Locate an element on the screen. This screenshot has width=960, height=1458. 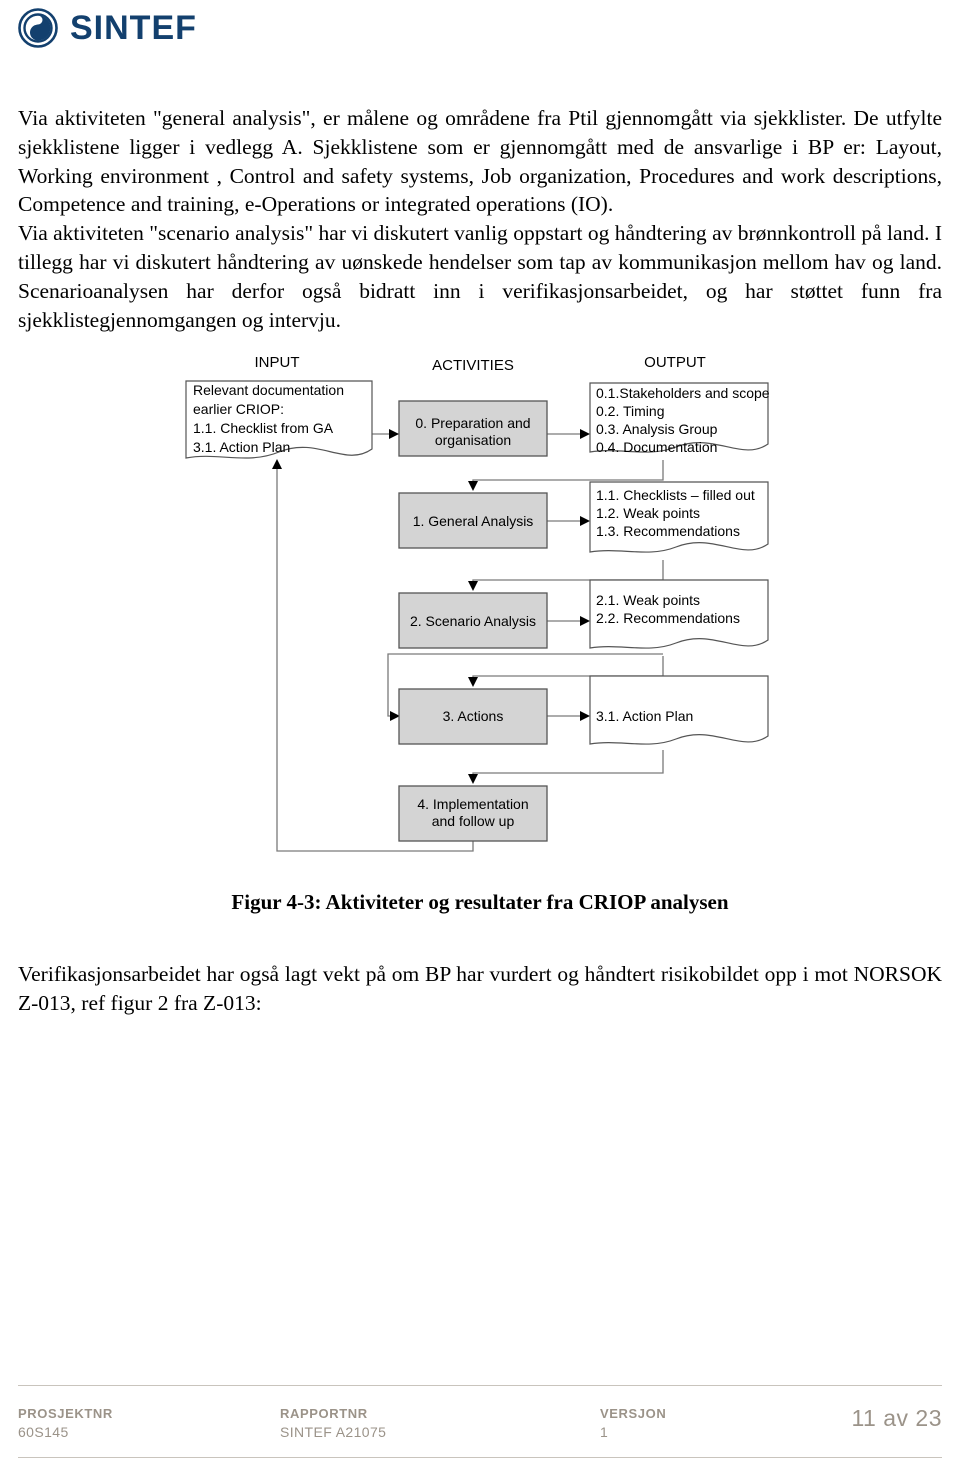
column-header-activities: ACTIVITIES is located at coordinates (473, 365).